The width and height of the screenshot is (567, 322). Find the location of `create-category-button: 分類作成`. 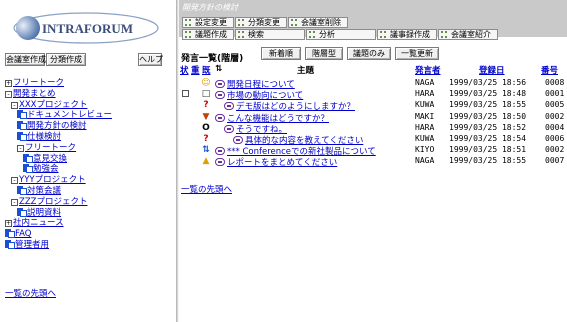

create-category-button: 分類作成 is located at coordinates (66, 59).